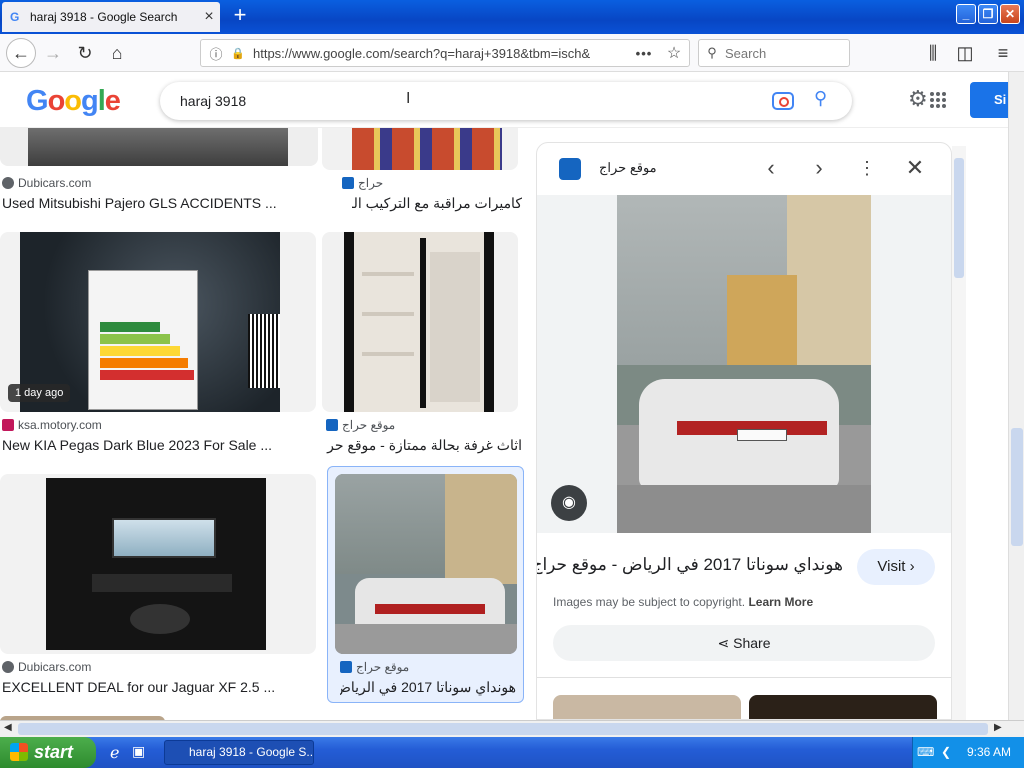 The image size is (1024, 768). Describe the element at coordinates (420, 149) in the screenshot. I see `result-image-cameras` at that location.